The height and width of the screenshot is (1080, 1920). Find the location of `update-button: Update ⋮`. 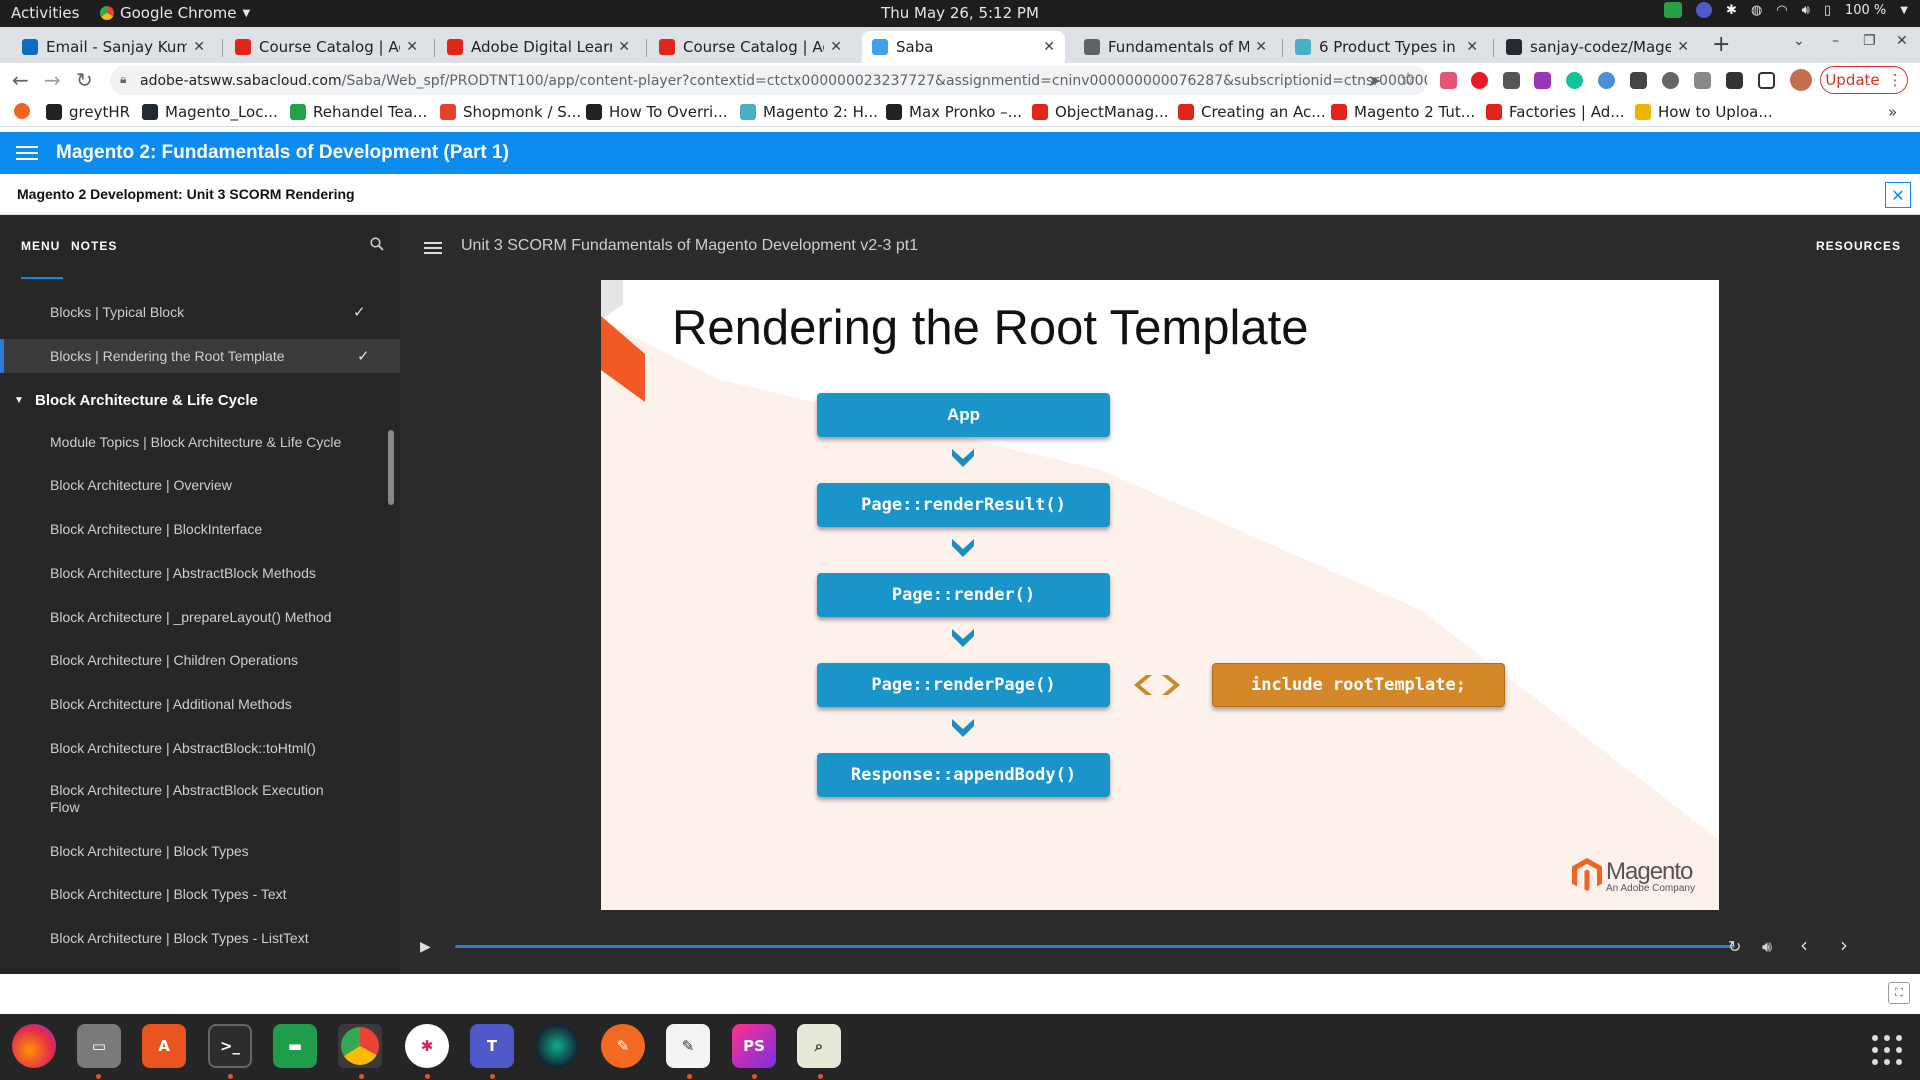

update-button: Update ⋮ is located at coordinates (1864, 80).